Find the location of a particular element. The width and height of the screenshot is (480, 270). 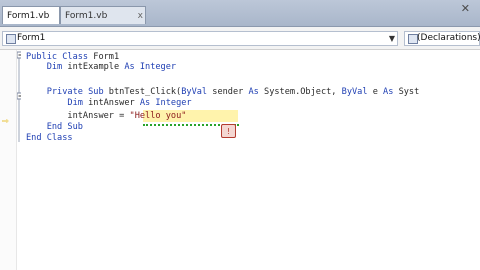

close-icon: ✕ is located at coordinates (465, 8).